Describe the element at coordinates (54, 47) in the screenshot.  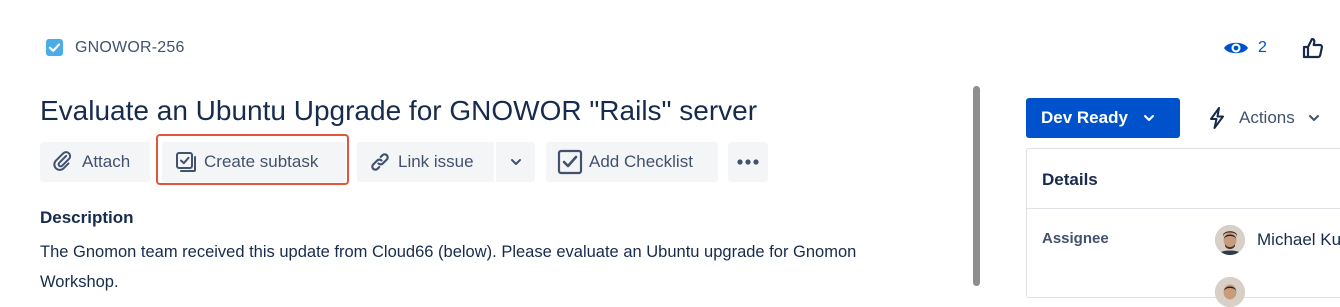
I see `task-type-icon` at that location.